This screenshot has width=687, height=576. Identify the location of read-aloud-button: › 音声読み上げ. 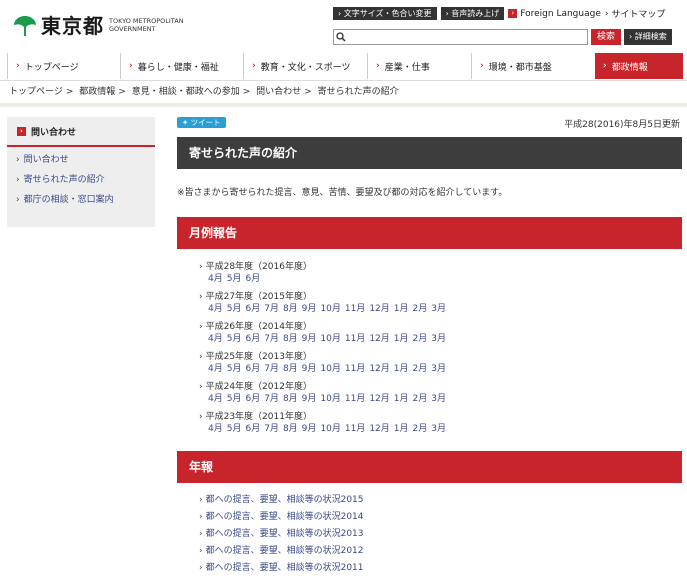
(472, 13).